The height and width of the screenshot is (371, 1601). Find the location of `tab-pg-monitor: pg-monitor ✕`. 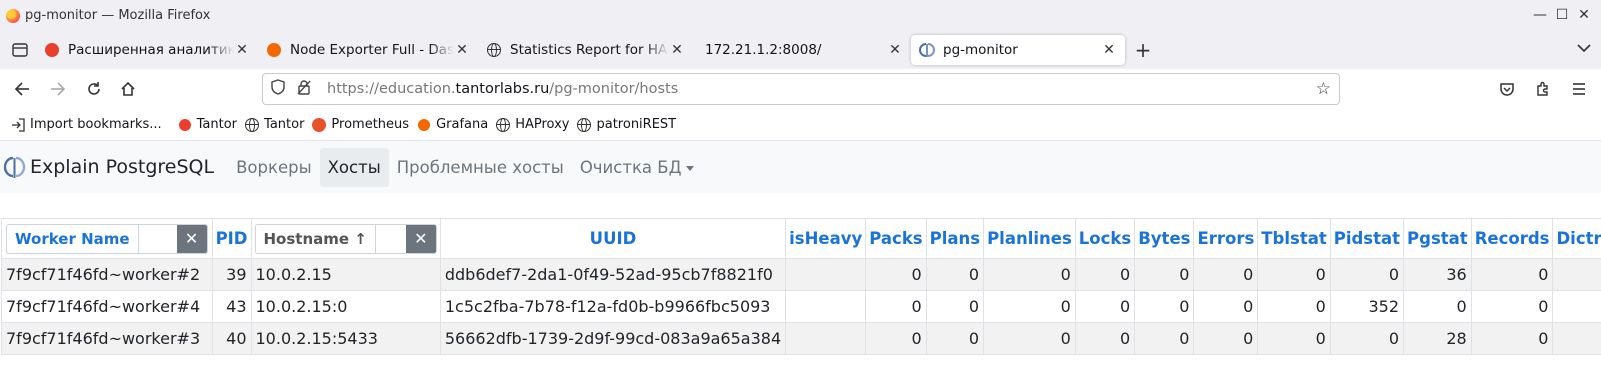

tab-pg-monitor: pg-monitor ✕ is located at coordinates (1018, 50).